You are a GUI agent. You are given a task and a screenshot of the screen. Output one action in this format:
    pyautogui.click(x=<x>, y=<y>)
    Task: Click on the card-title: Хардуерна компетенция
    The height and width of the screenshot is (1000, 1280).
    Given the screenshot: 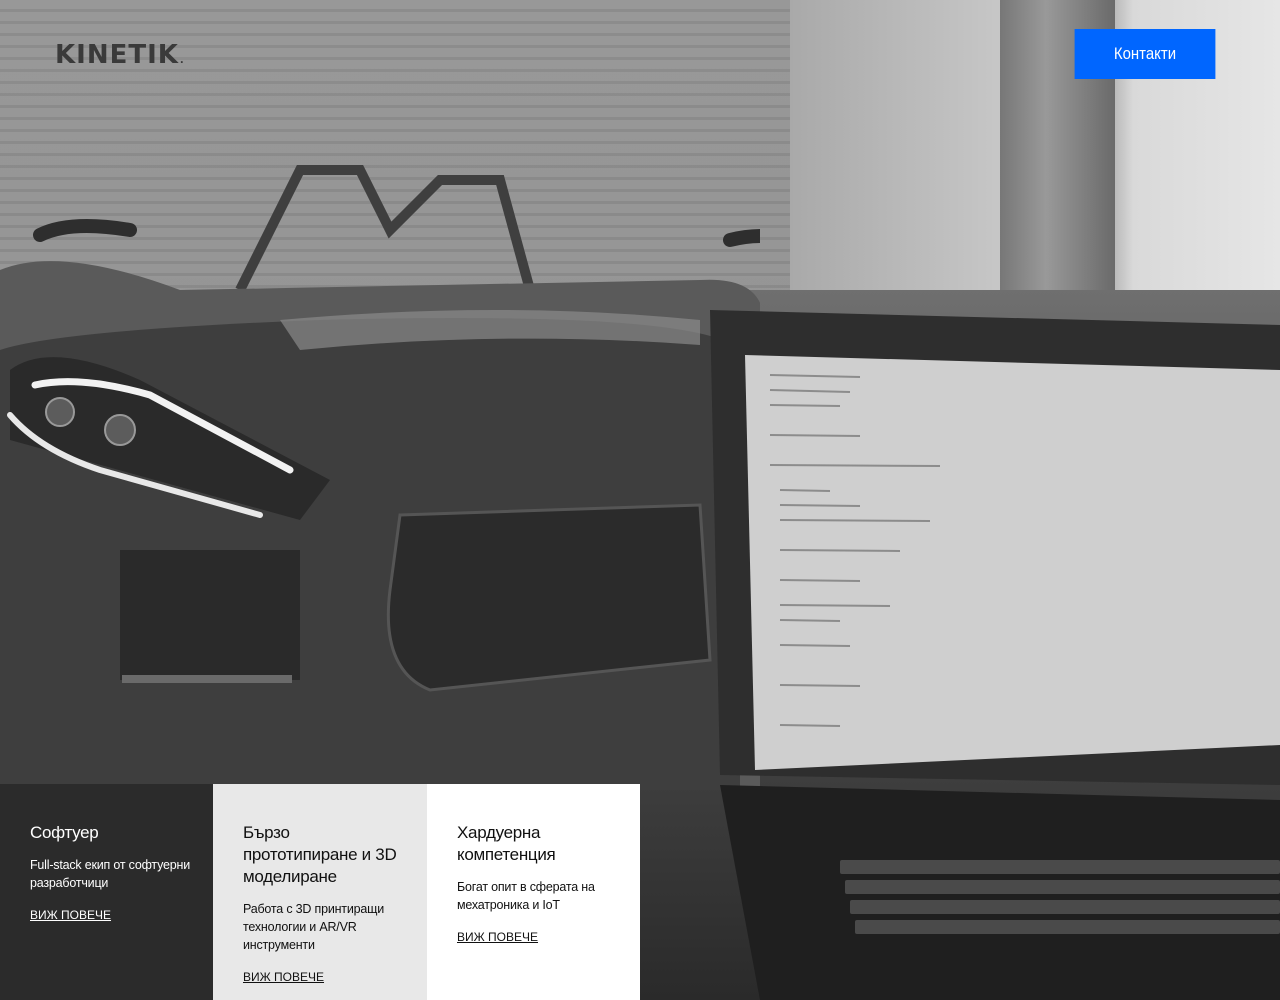 What is the action you would take?
    pyautogui.click(x=506, y=843)
    